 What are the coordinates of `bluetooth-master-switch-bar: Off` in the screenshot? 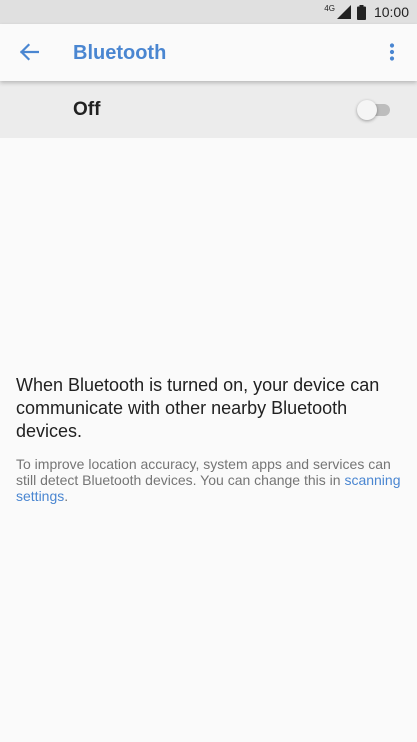 It's located at (208, 109).